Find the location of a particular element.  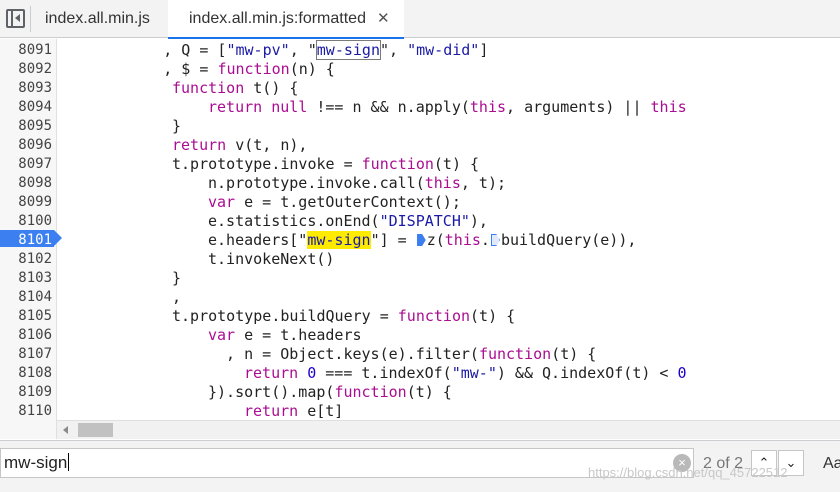

line-number-active: 8101 is located at coordinates (26, 240).